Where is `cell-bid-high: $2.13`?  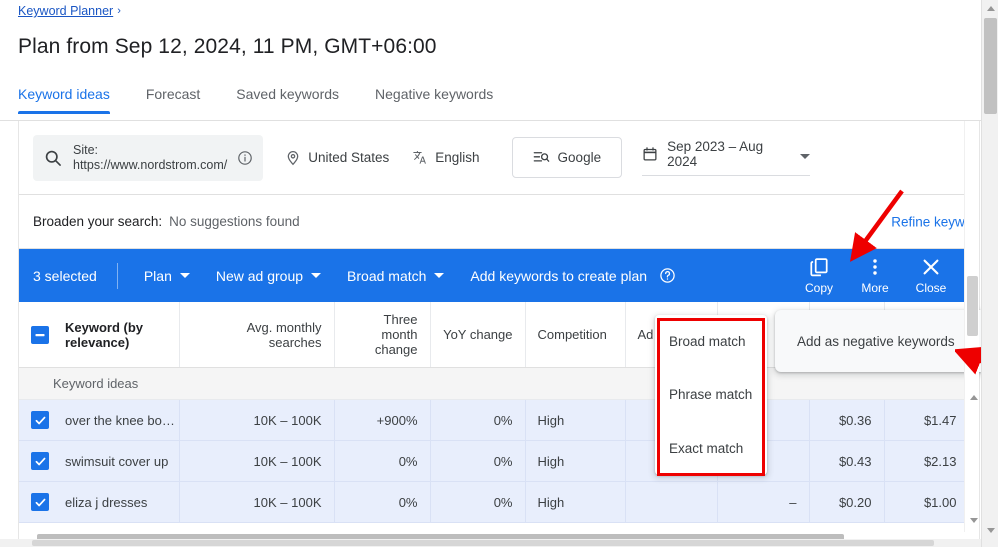
cell-bid-high: $2.13 is located at coordinates (927, 461).